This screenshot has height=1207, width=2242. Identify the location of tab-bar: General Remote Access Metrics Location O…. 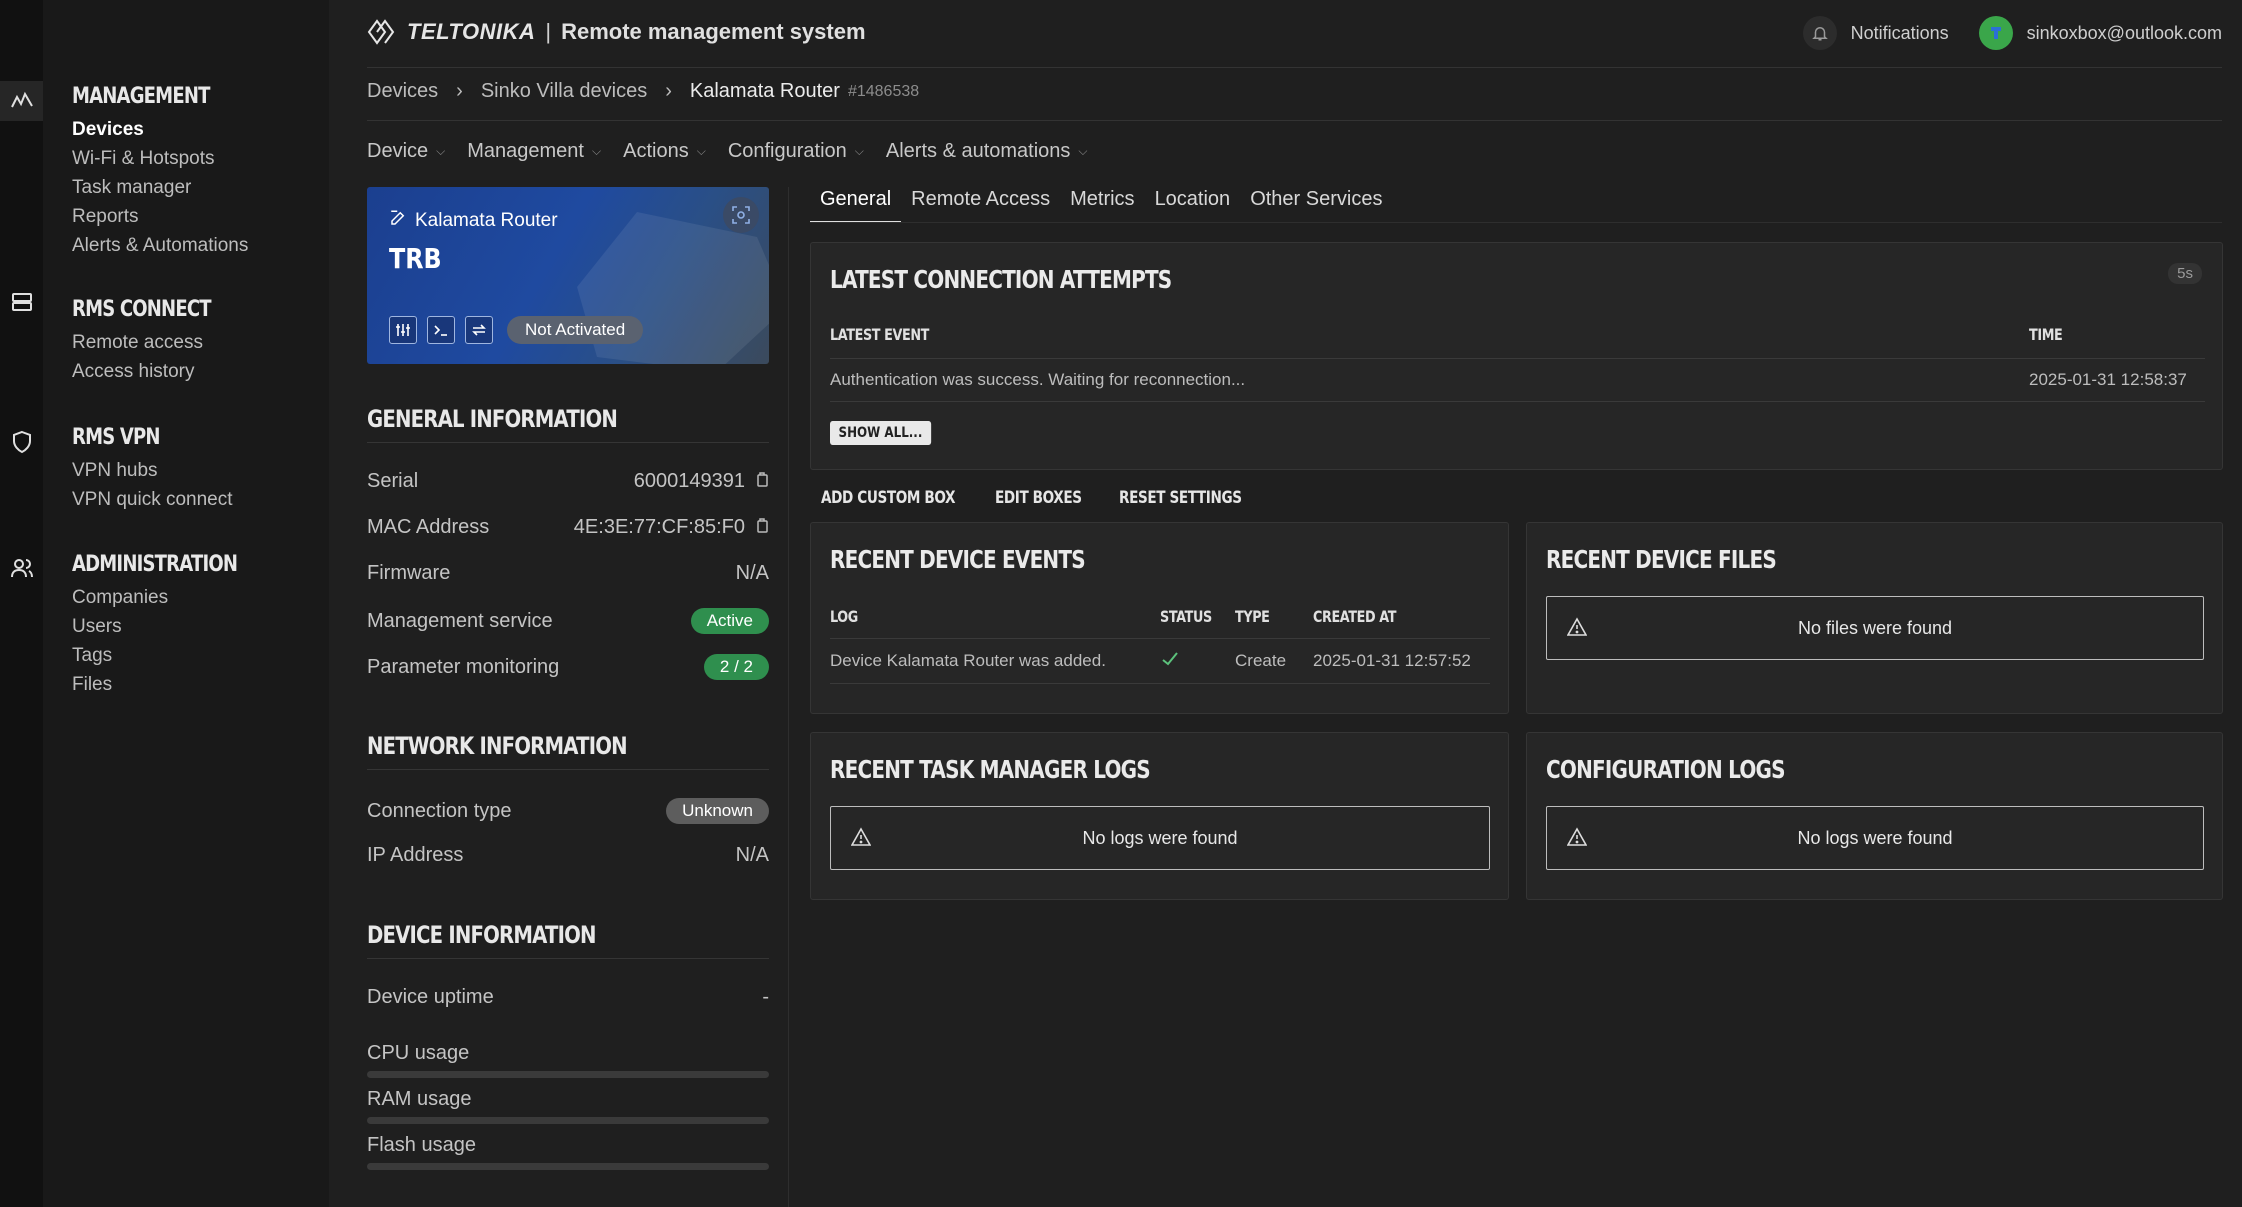
(1101, 203).